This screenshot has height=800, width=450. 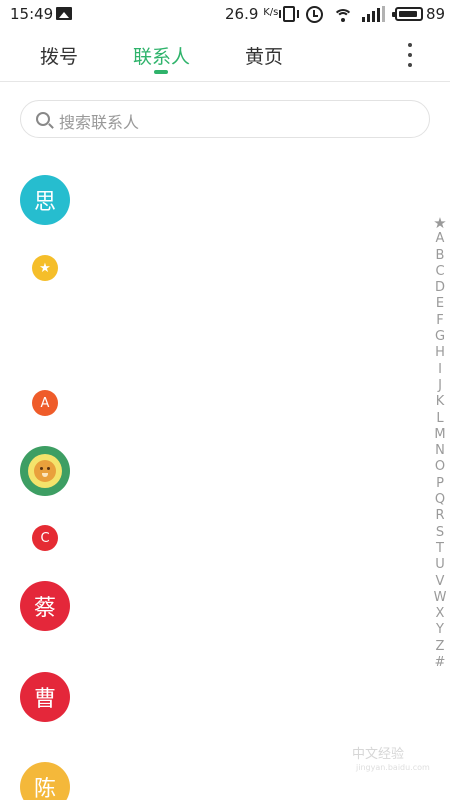 I want to click on contact-avatar-cai: 蔡, so click(x=45, y=606).